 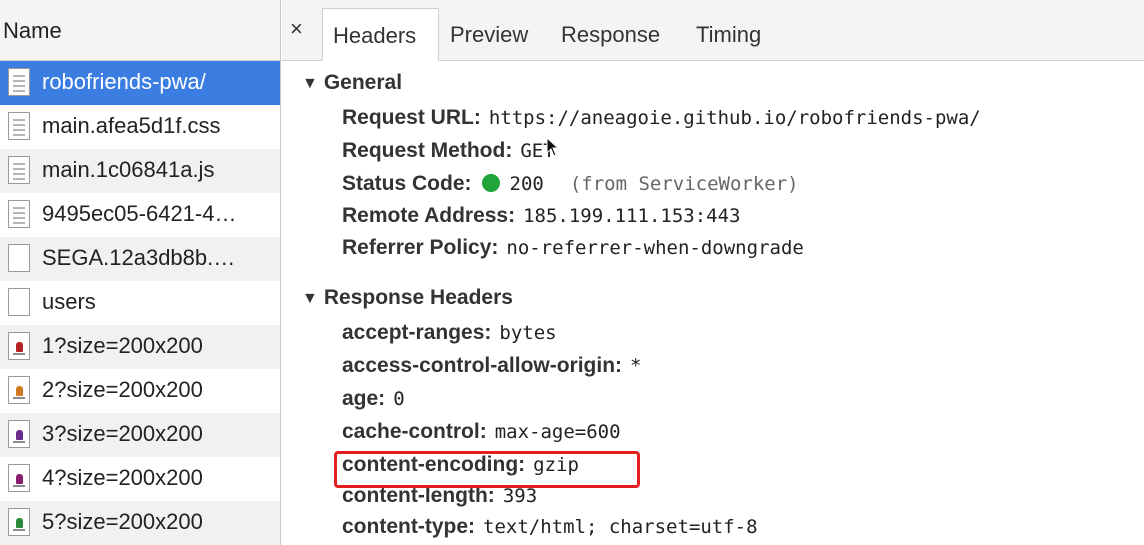 I want to click on header-row: content-length: 393, so click(x=439, y=500).